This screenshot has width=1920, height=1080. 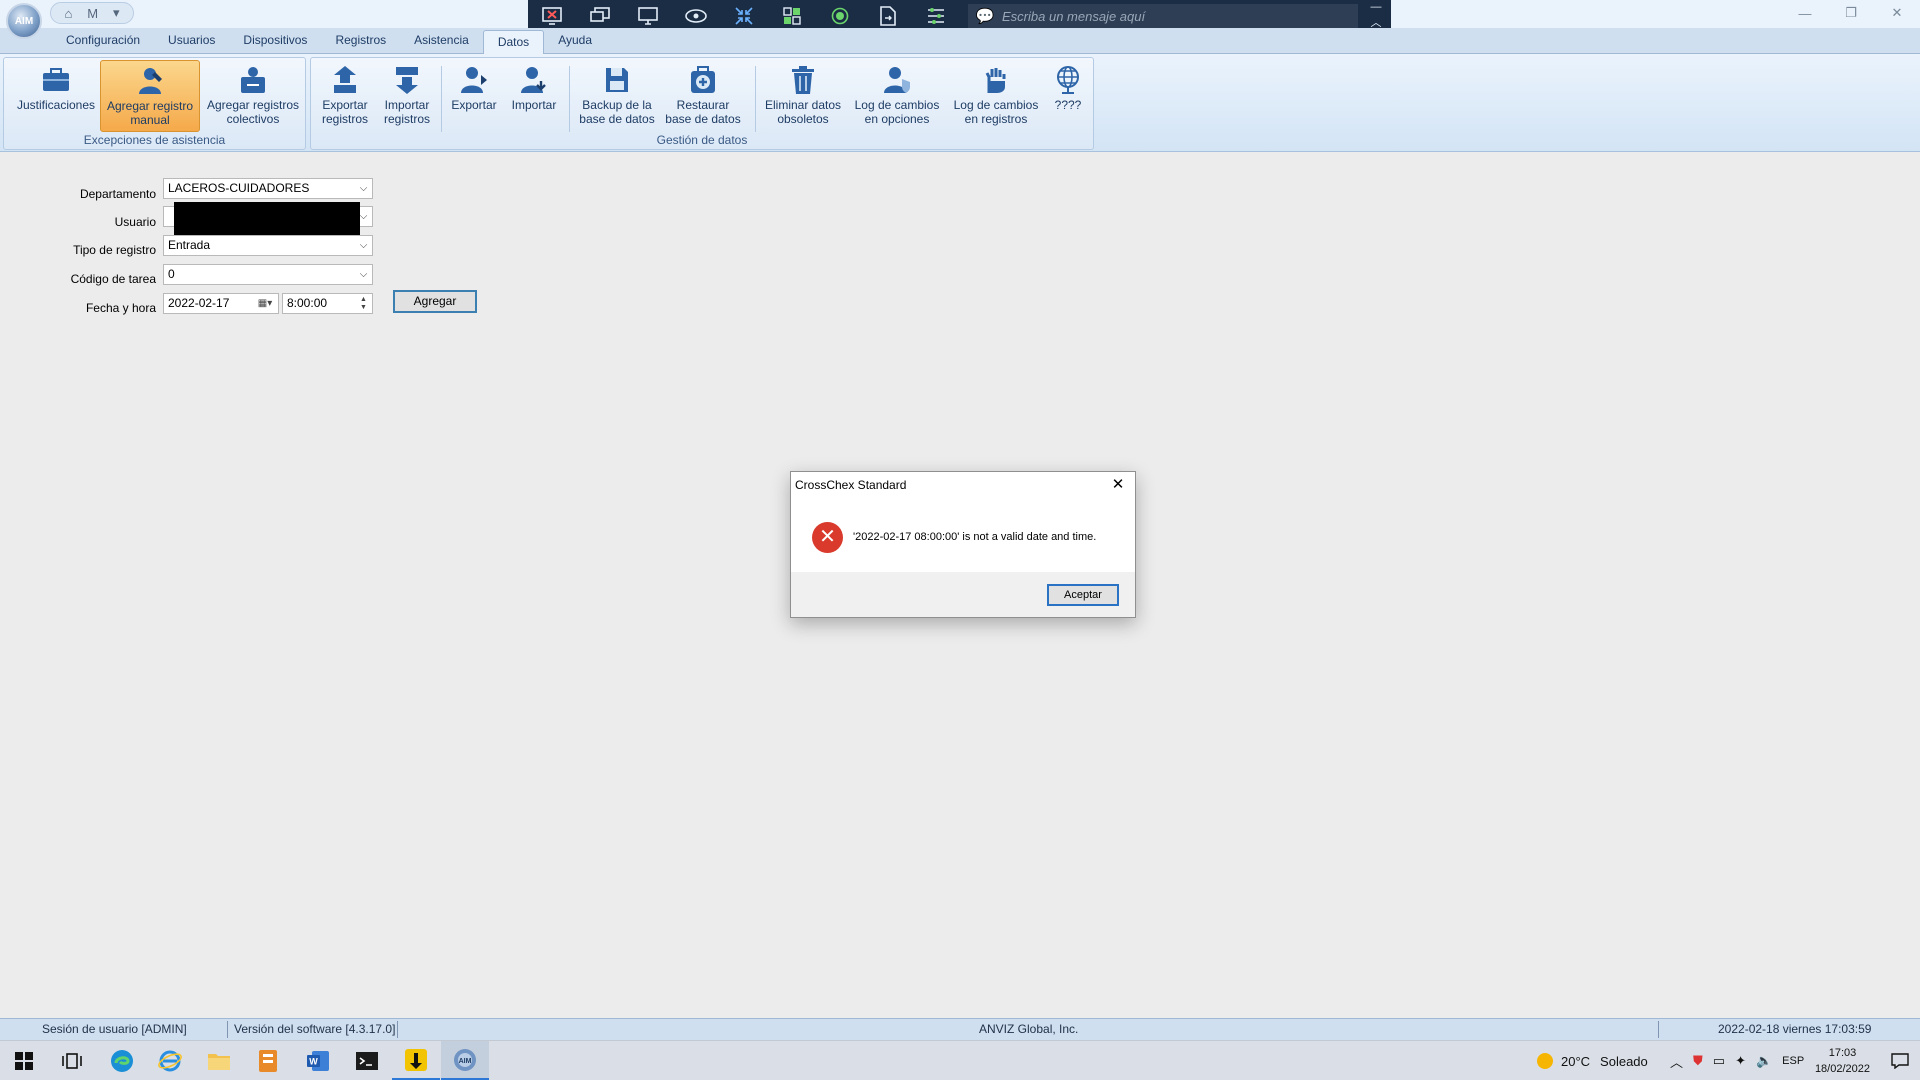 I want to click on tipo-registro-select: Entrada ⌵, so click(x=268, y=245).